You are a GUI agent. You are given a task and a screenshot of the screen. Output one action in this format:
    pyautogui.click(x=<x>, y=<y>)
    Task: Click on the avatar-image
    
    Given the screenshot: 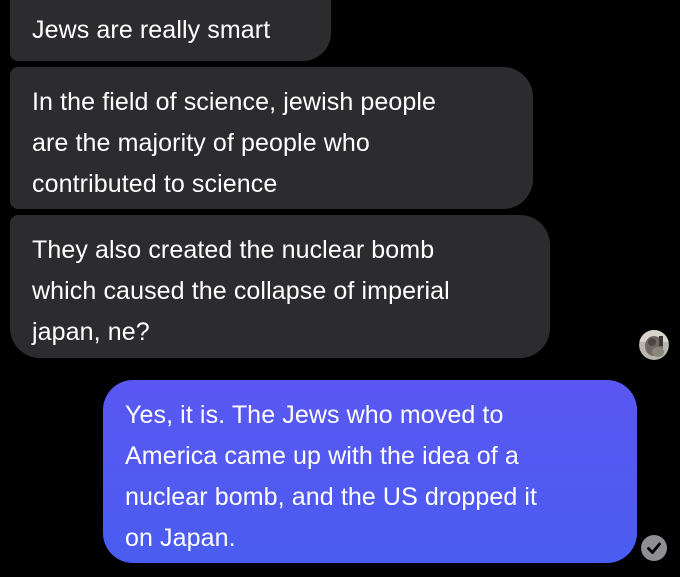 What is the action you would take?
    pyautogui.click(x=654, y=345)
    